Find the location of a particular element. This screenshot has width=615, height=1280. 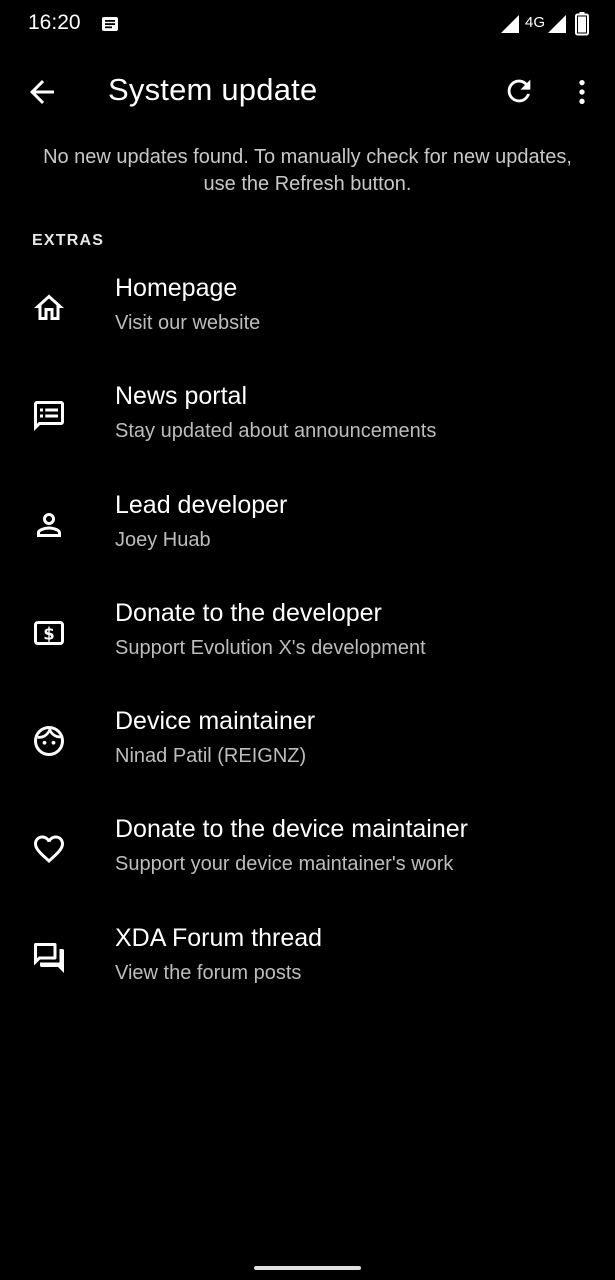

face-icon is located at coordinates (49, 741).